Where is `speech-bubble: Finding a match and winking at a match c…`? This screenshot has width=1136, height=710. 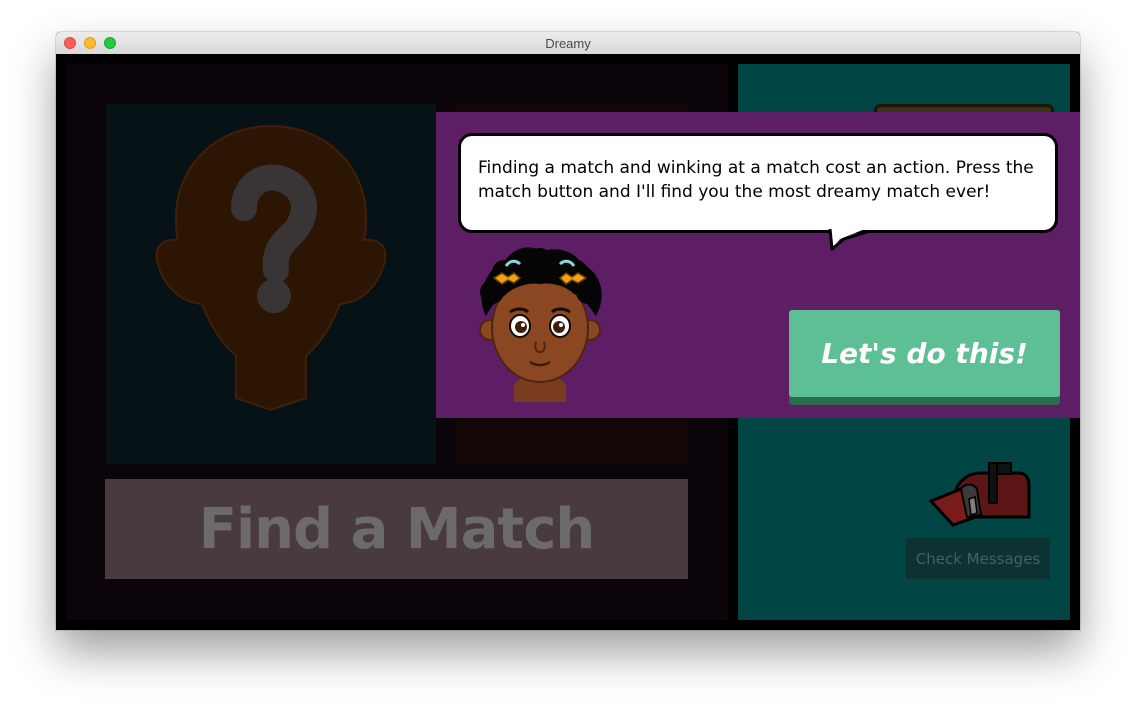
speech-bubble: Finding a match and winking at a match c… is located at coordinates (758, 183).